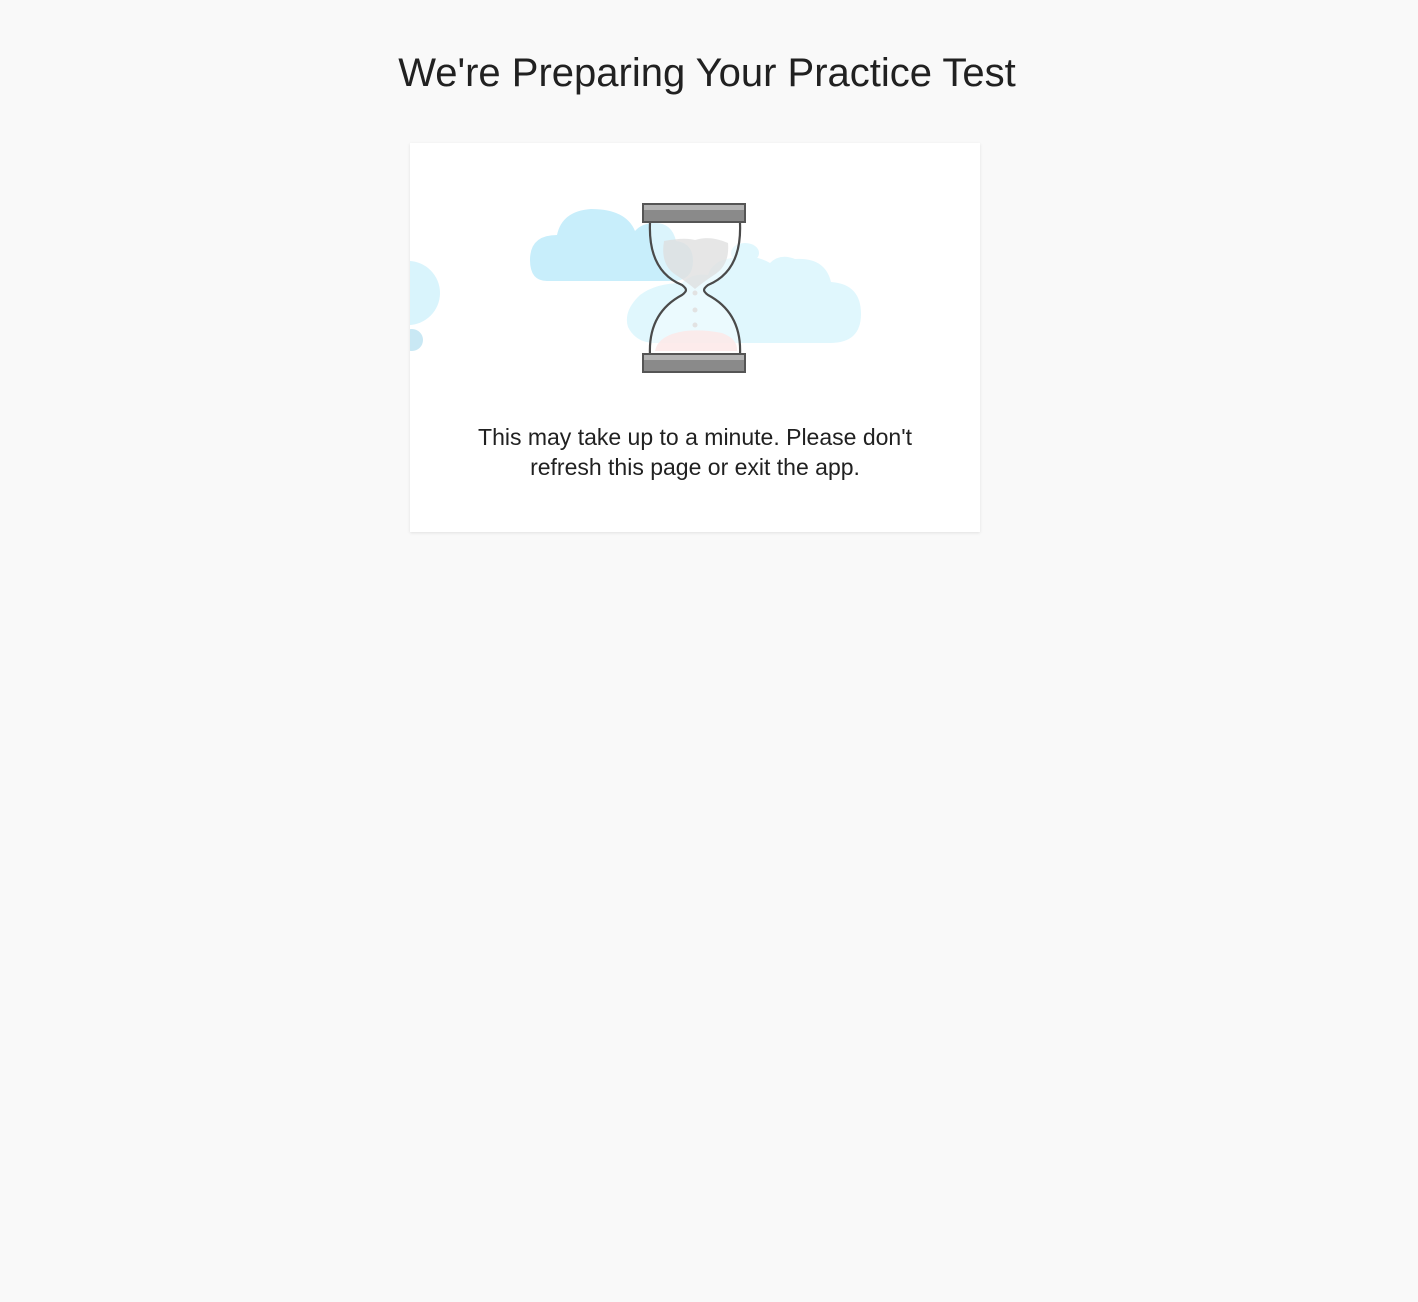  I want to click on loading-illustration, so click(635, 288).